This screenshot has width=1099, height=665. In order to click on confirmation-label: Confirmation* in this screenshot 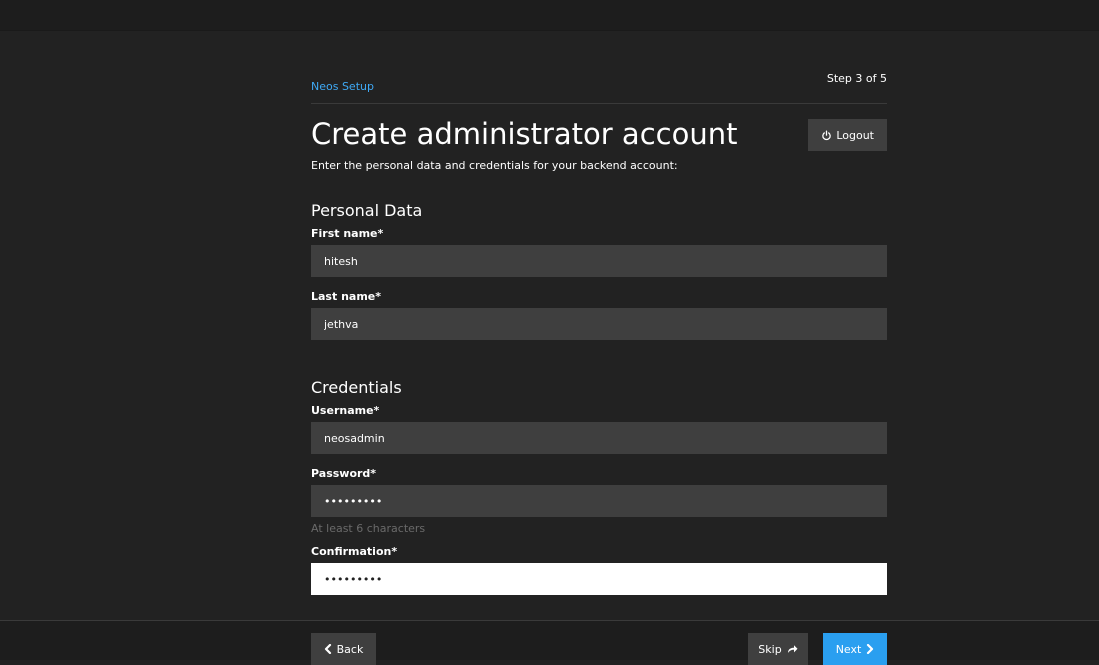, I will do `click(354, 551)`.